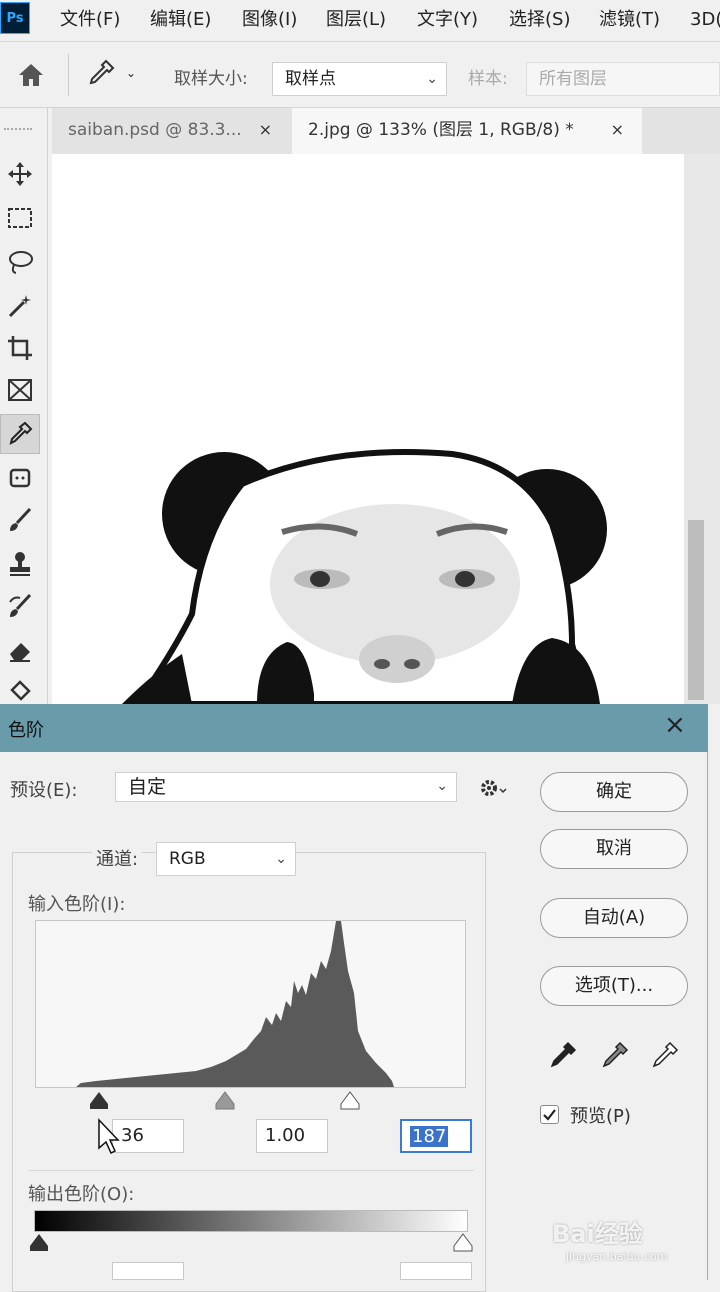 The image size is (720, 1292). I want to click on eyedropper-tool-icon, so click(101, 75).